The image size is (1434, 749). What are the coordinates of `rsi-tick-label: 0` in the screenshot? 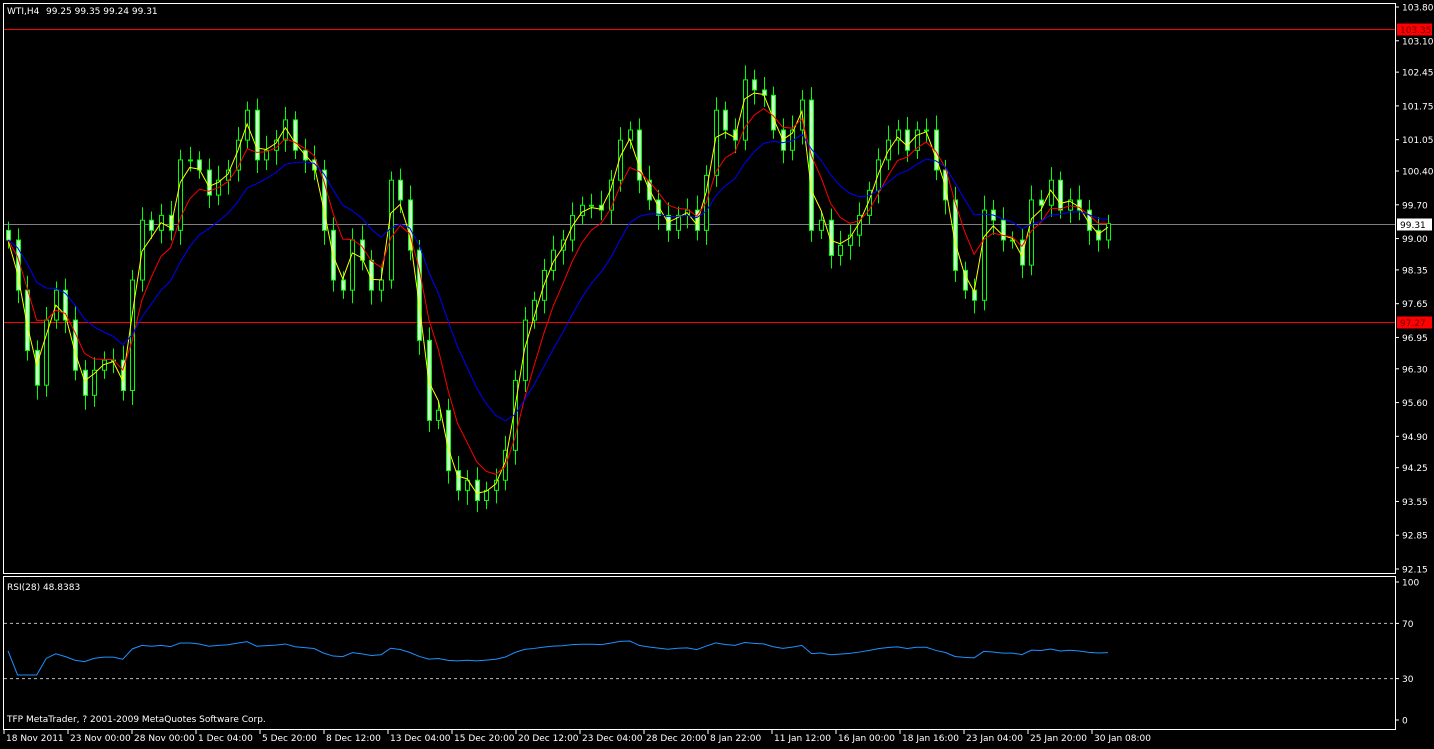 It's located at (1405, 722).